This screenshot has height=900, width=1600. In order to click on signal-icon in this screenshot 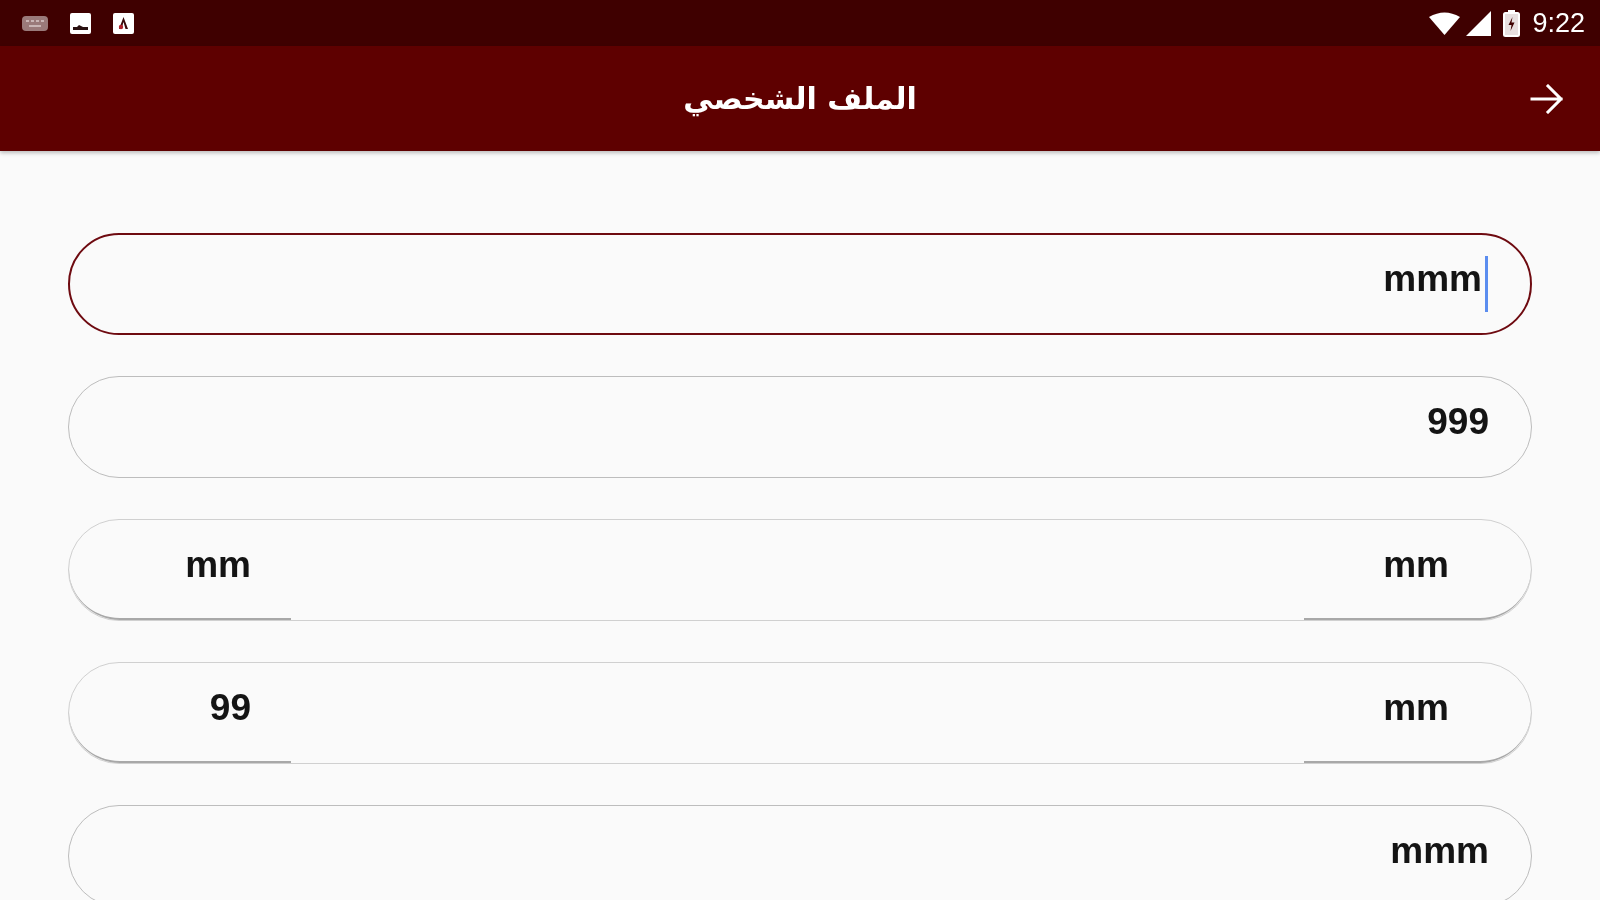, I will do `click(1479, 23)`.